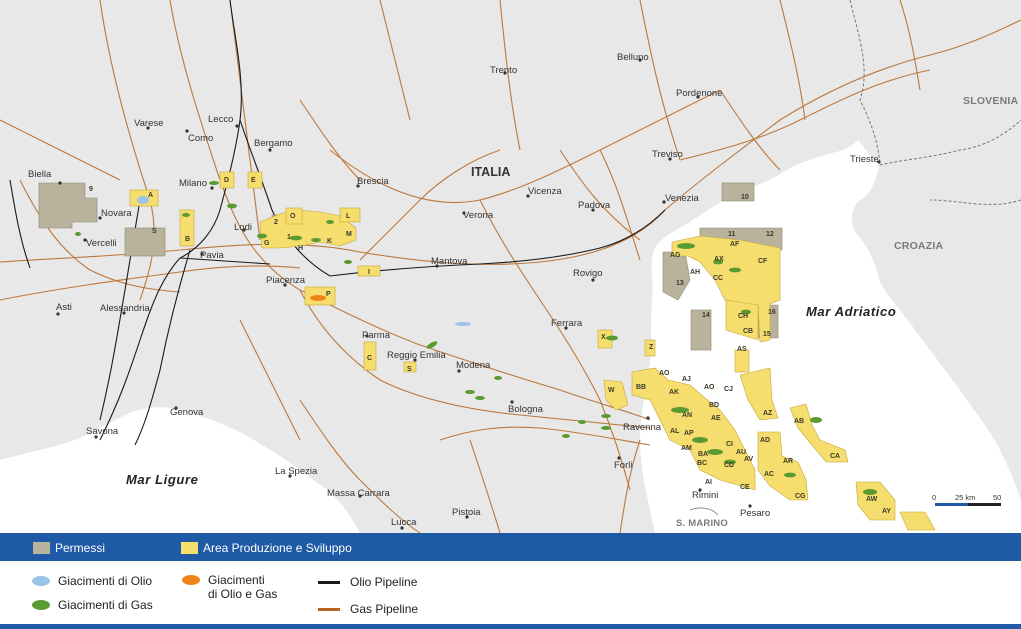 Image resolution: width=1021 pixels, height=629 pixels. What do you see at coordinates (200, 138) in the screenshot?
I see `city-como: Como` at bounding box center [200, 138].